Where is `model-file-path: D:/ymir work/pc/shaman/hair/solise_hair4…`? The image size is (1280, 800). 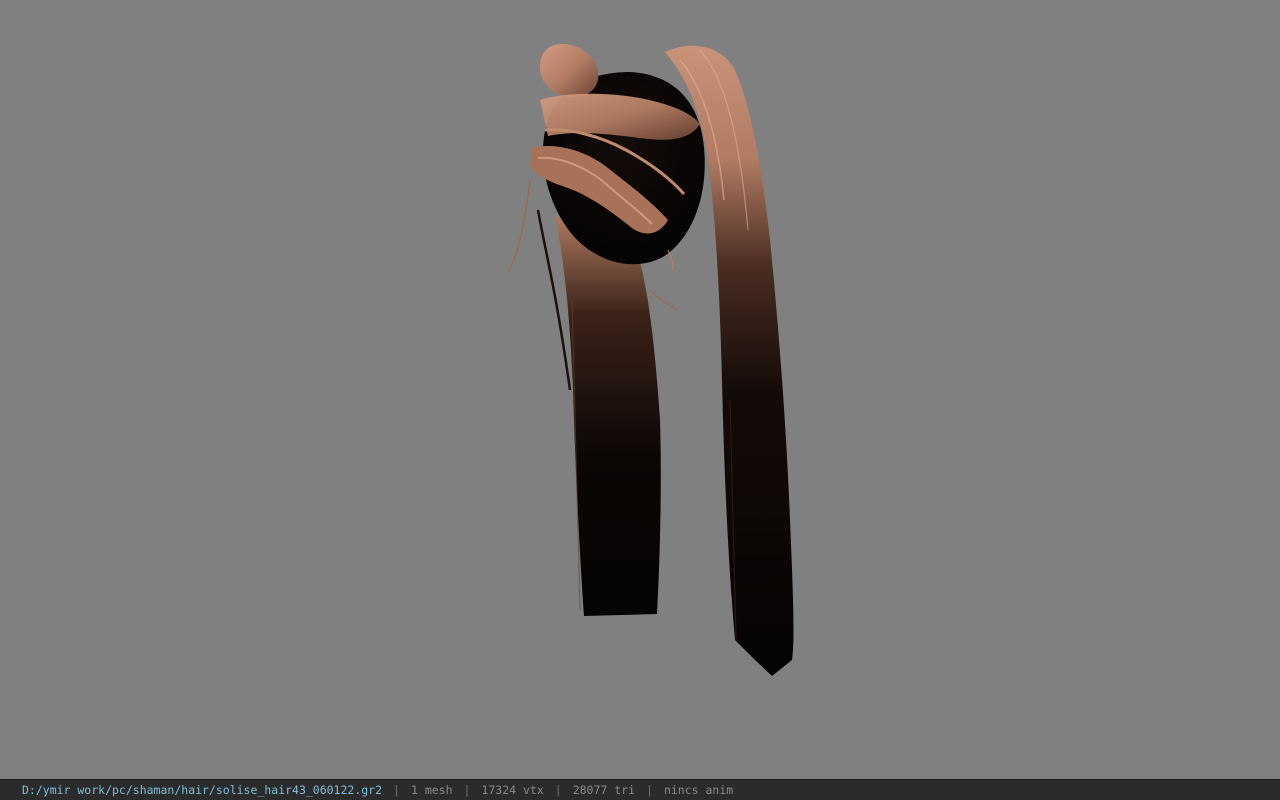 model-file-path: D:/ymir work/pc/shaman/hair/solise_hair4… is located at coordinates (202, 790).